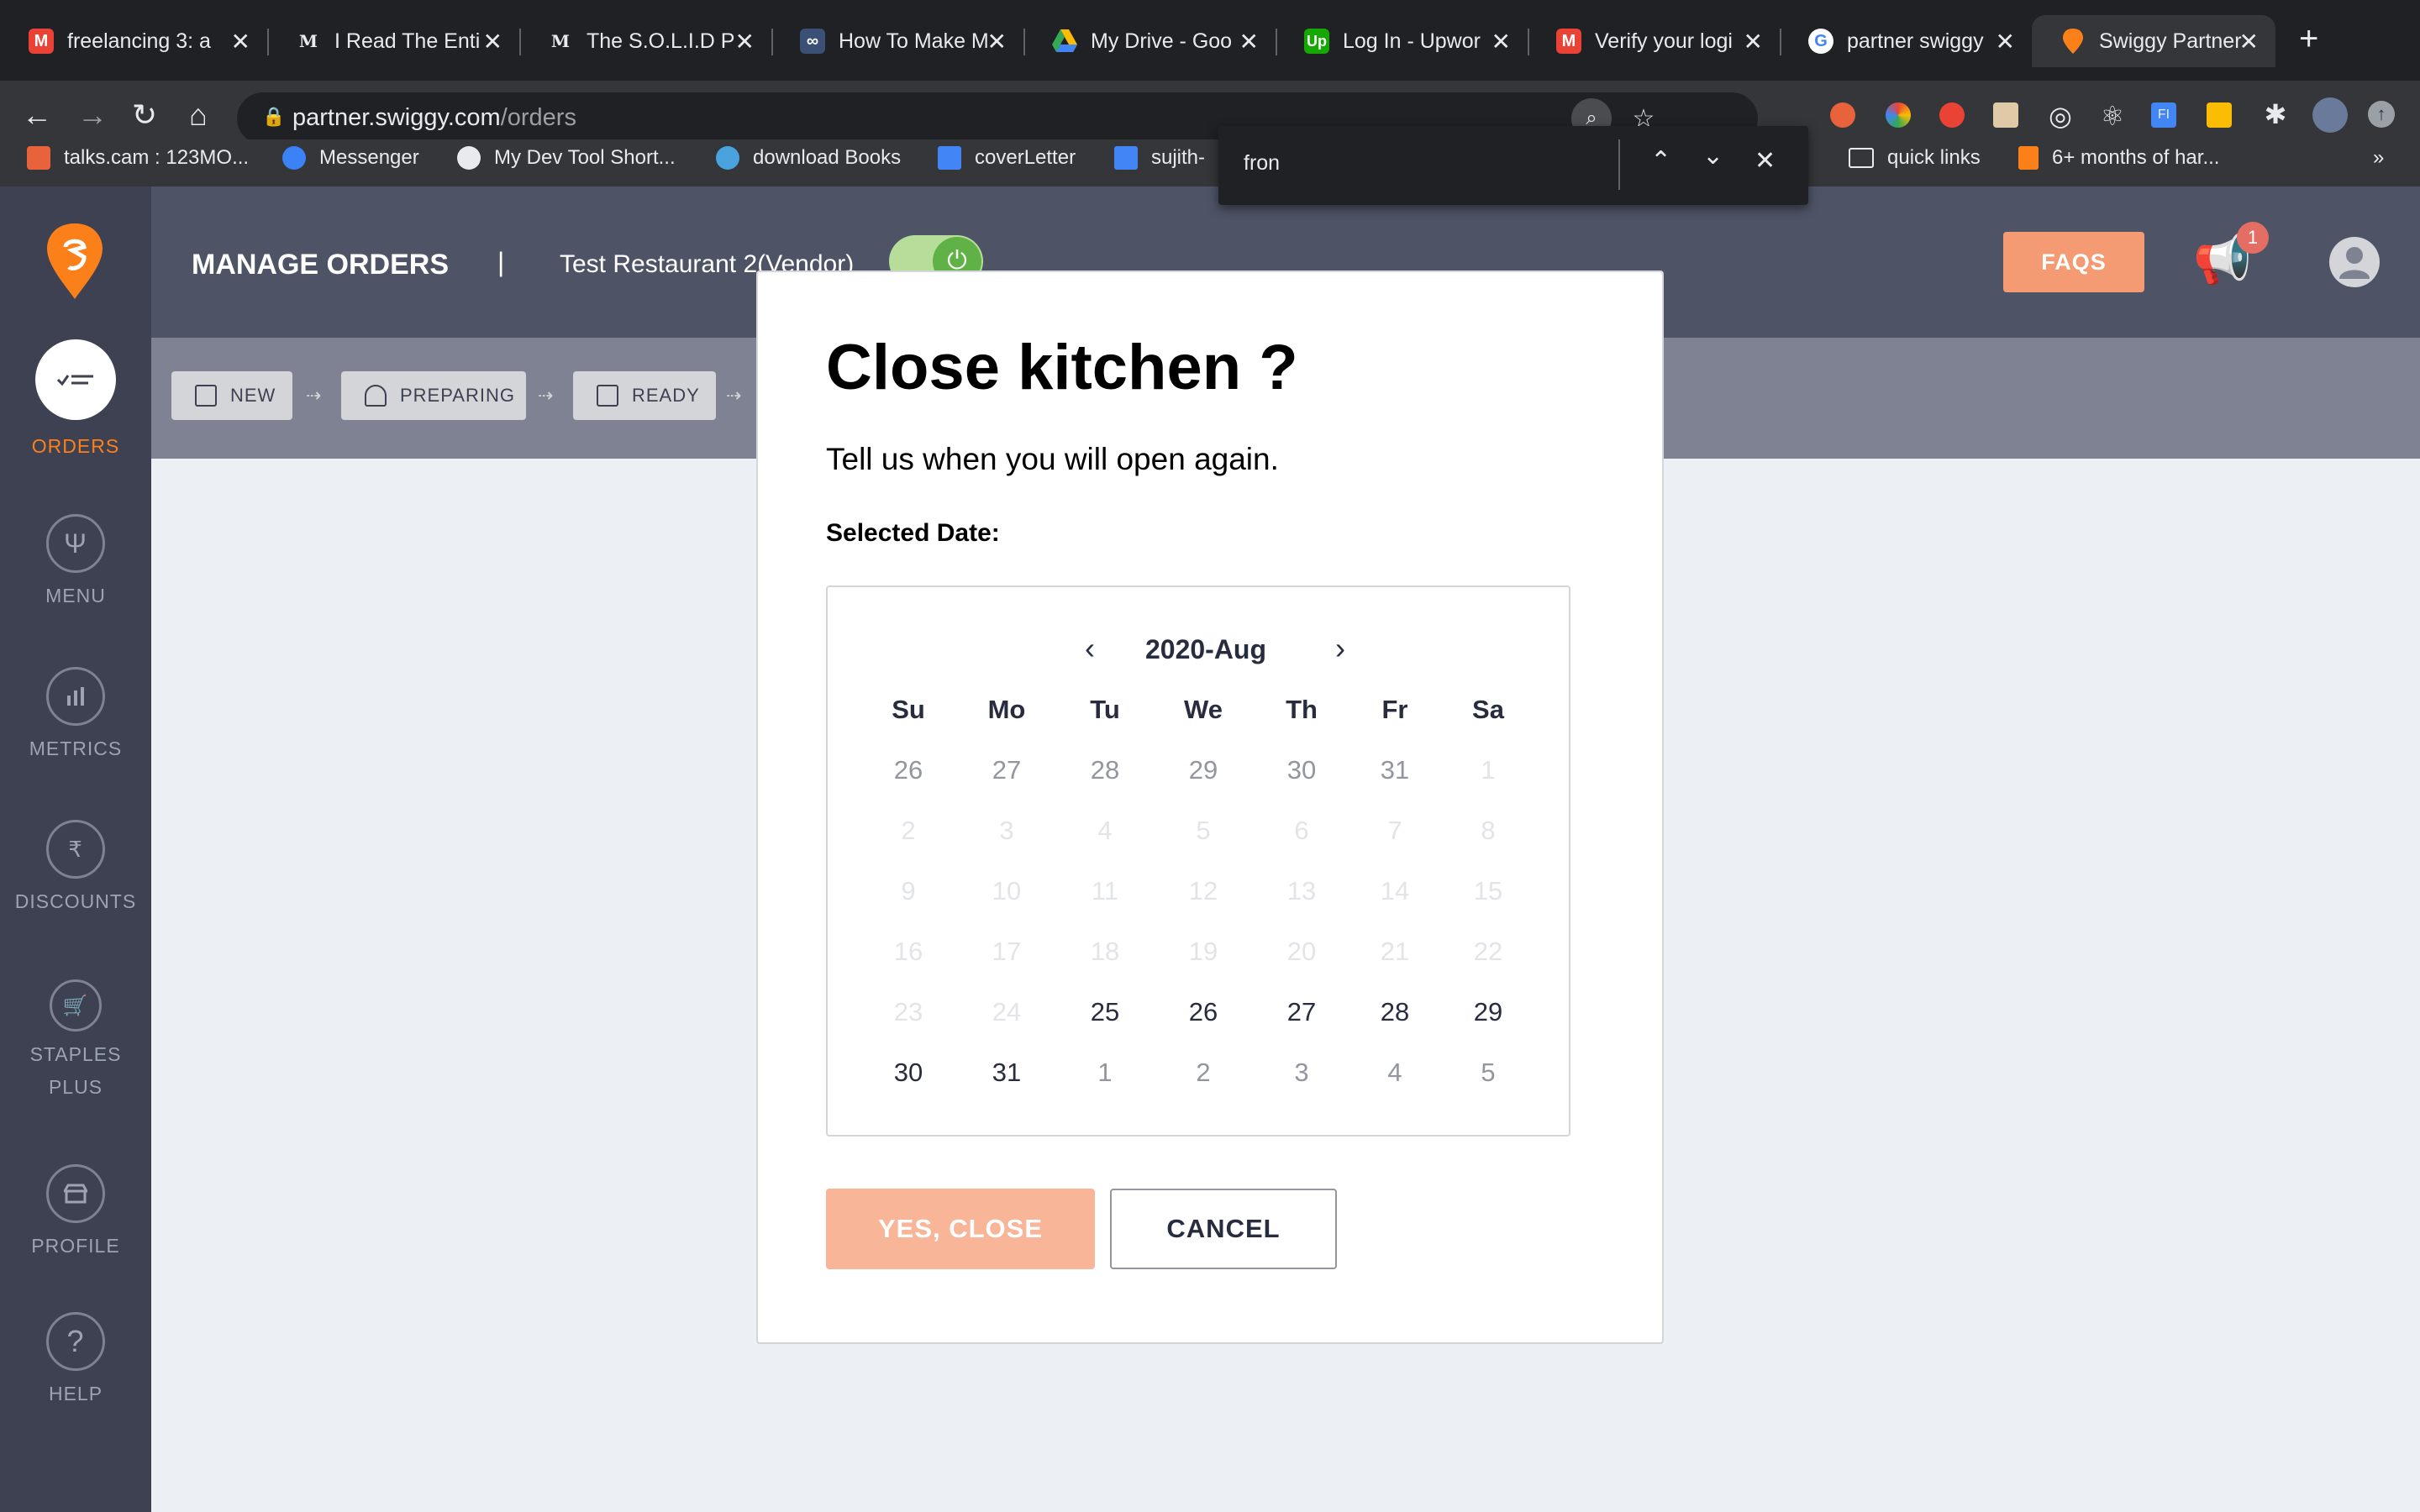  What do you see at coordinates (2378, 158) in the screenshot?
I see `more-bookmarks-icon: »` at bounding box center [2378, 158].